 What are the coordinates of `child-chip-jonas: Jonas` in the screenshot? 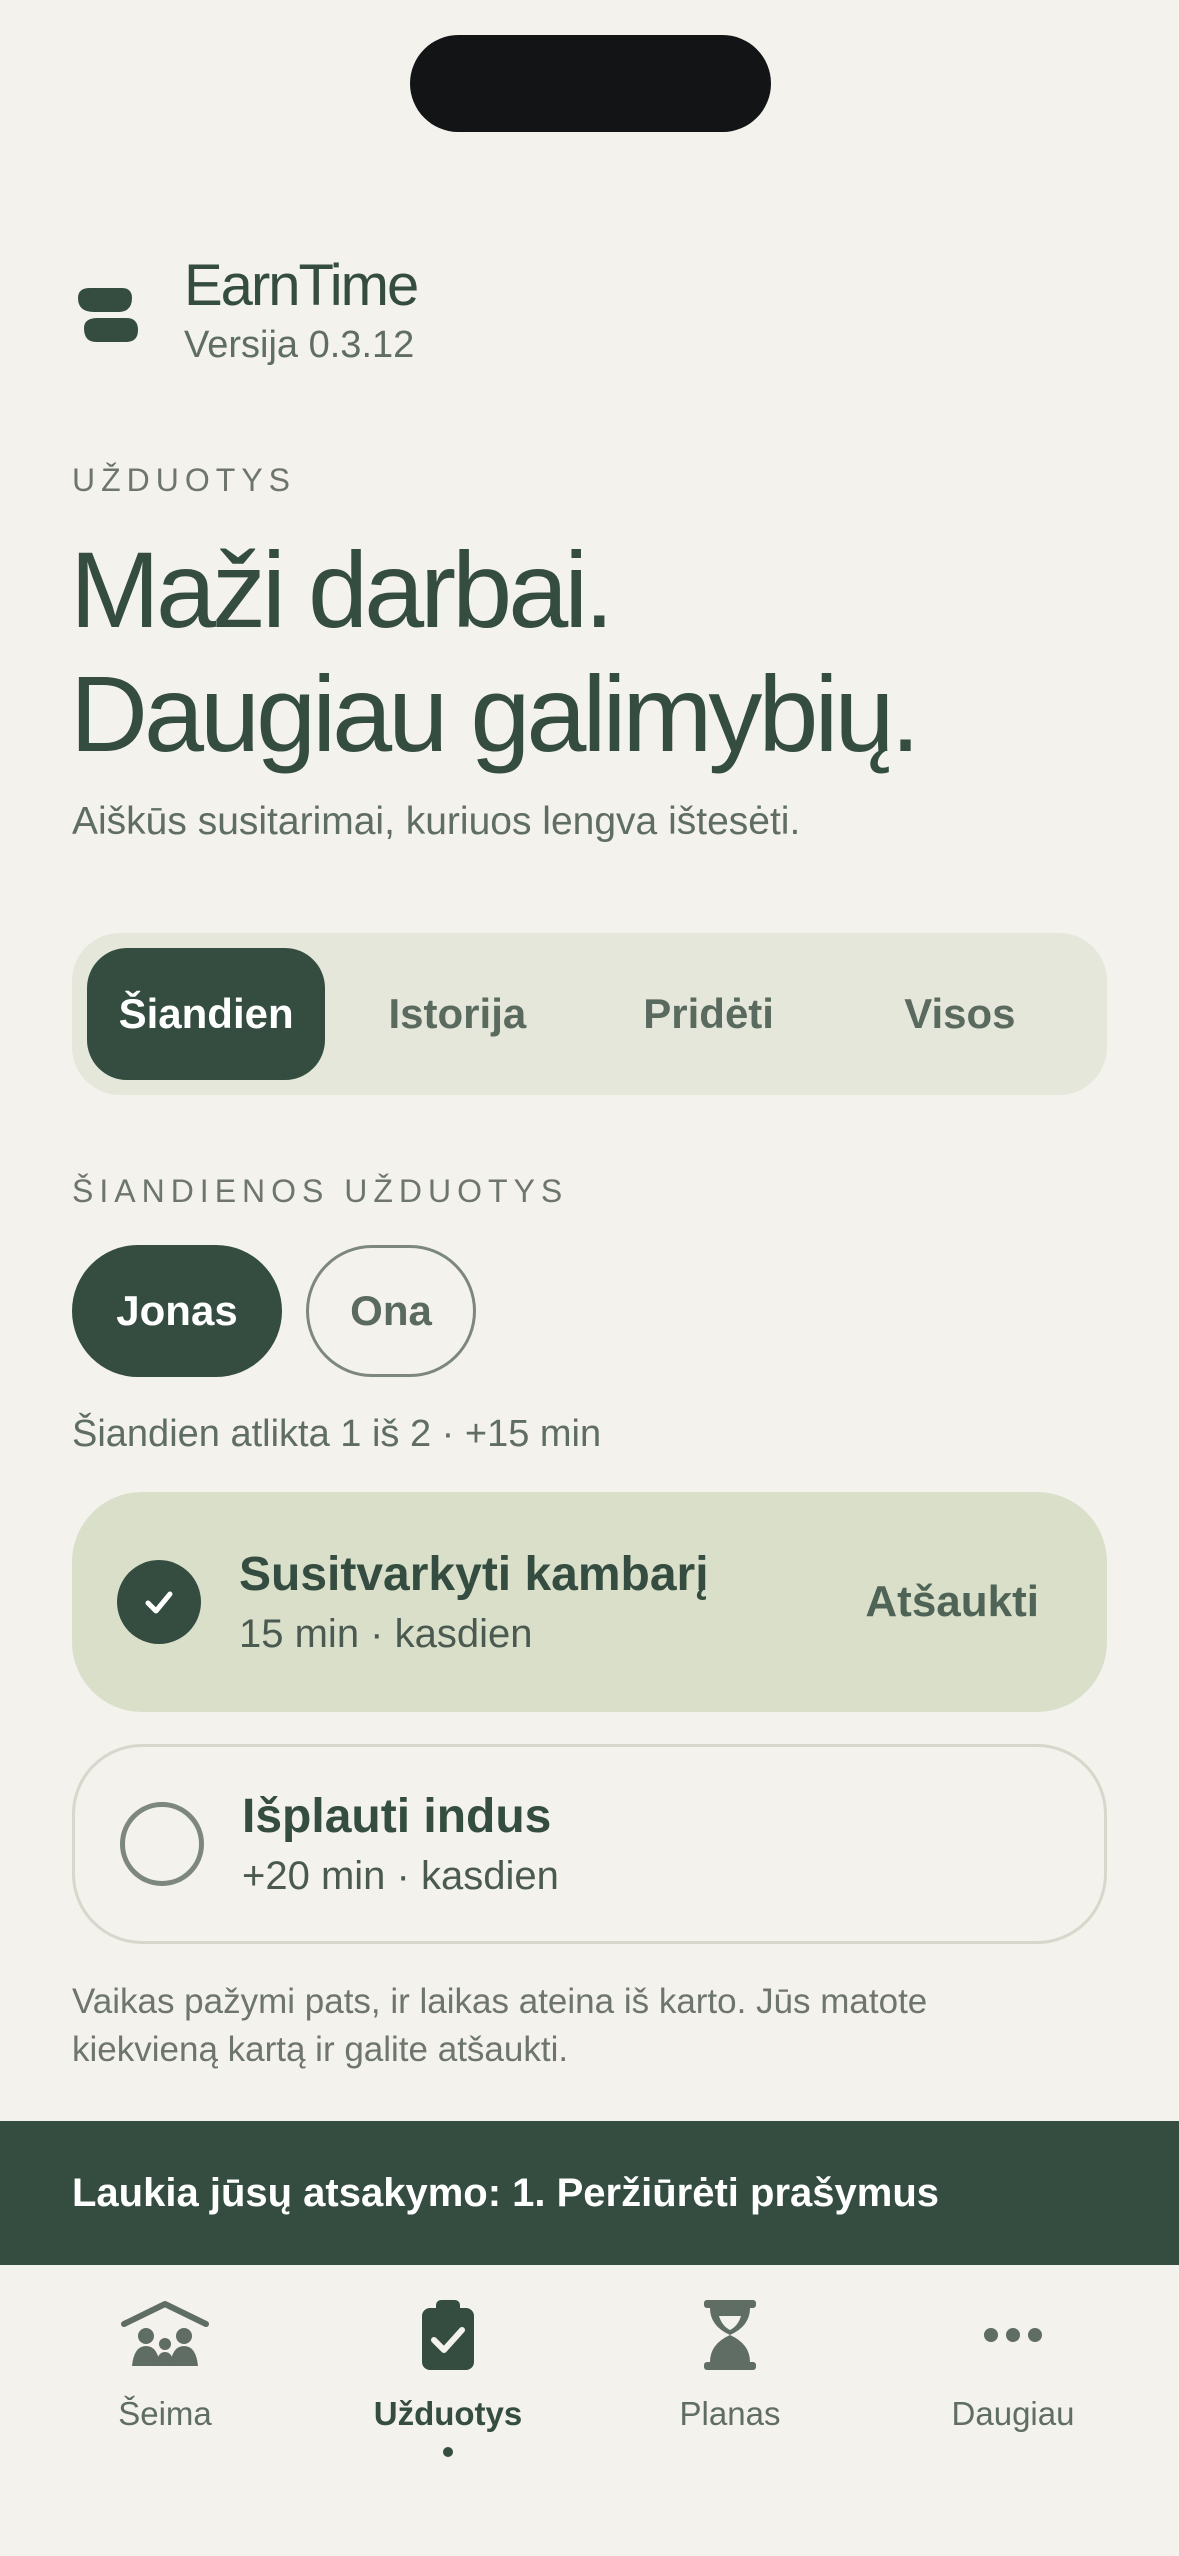 It's located at (177, 1311).